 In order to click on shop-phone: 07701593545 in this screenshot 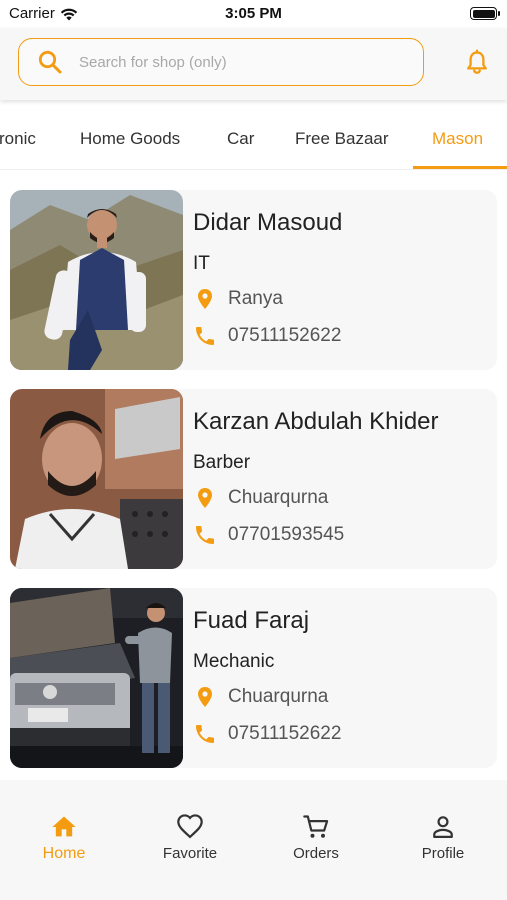, I will do `click(268, 535)`.